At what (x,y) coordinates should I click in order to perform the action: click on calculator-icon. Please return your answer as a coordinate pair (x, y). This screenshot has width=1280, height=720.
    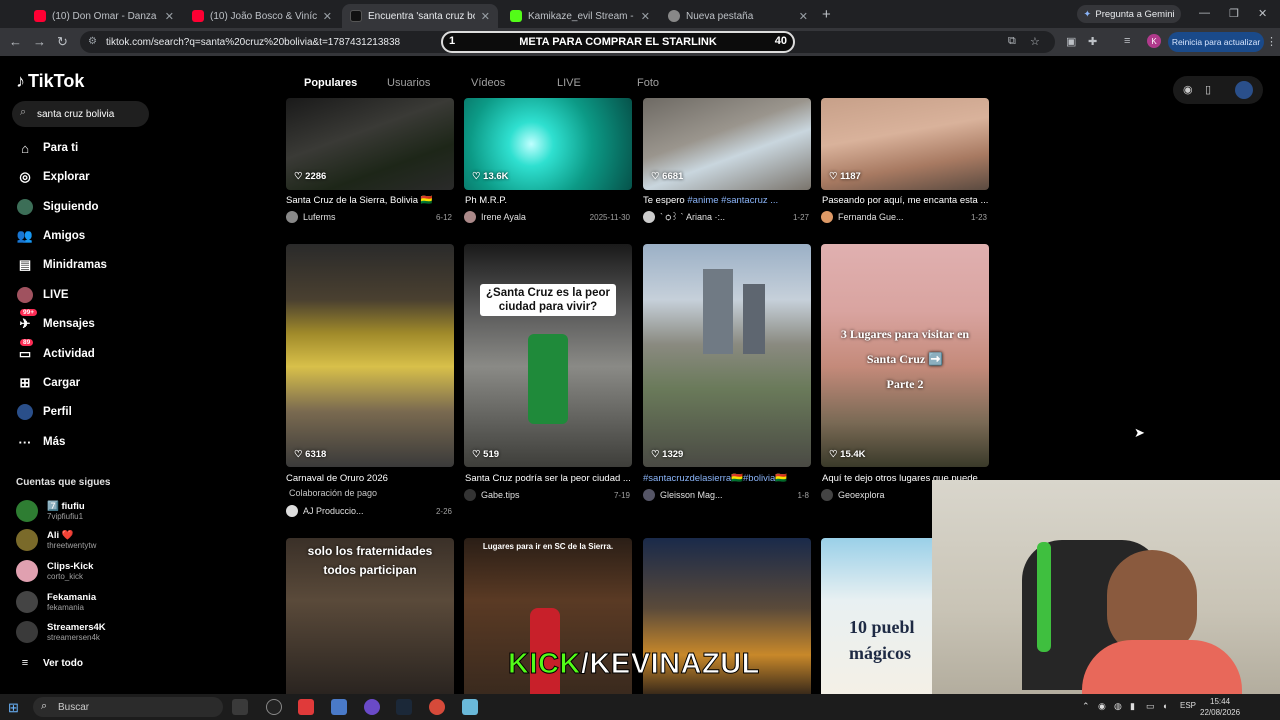
    Looking at the image, I should click on (339, 707).